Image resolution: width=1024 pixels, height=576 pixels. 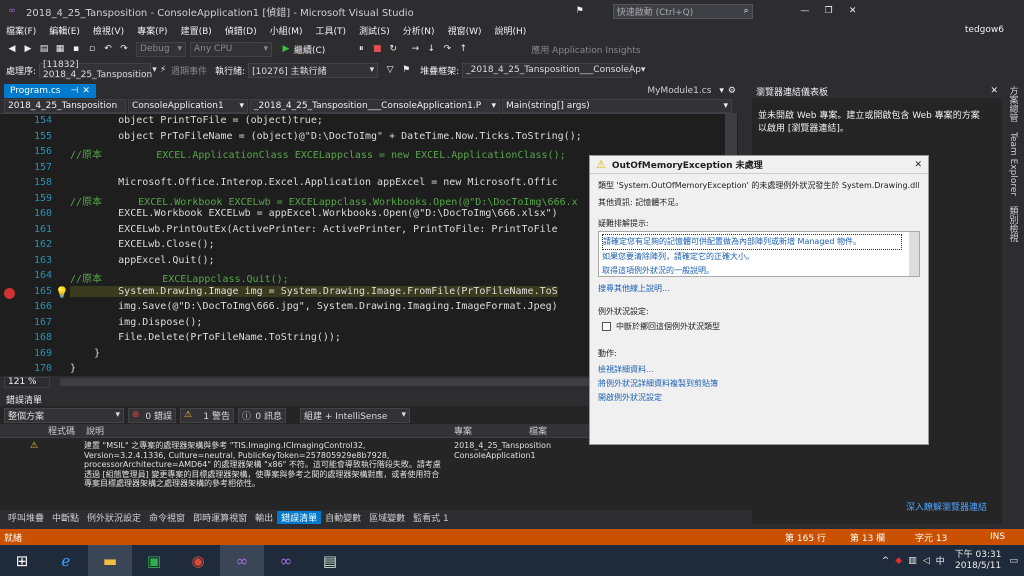 What do you see at coordinates (231, 49) in the screenshot?
I see `platform-select: Any CPU ▾` at bounding box center [231, 49].